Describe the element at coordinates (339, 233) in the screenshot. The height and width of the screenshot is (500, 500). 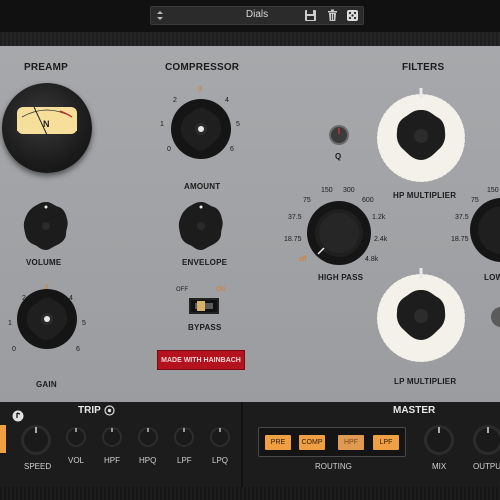
I see `high-pass-knob` at that location.